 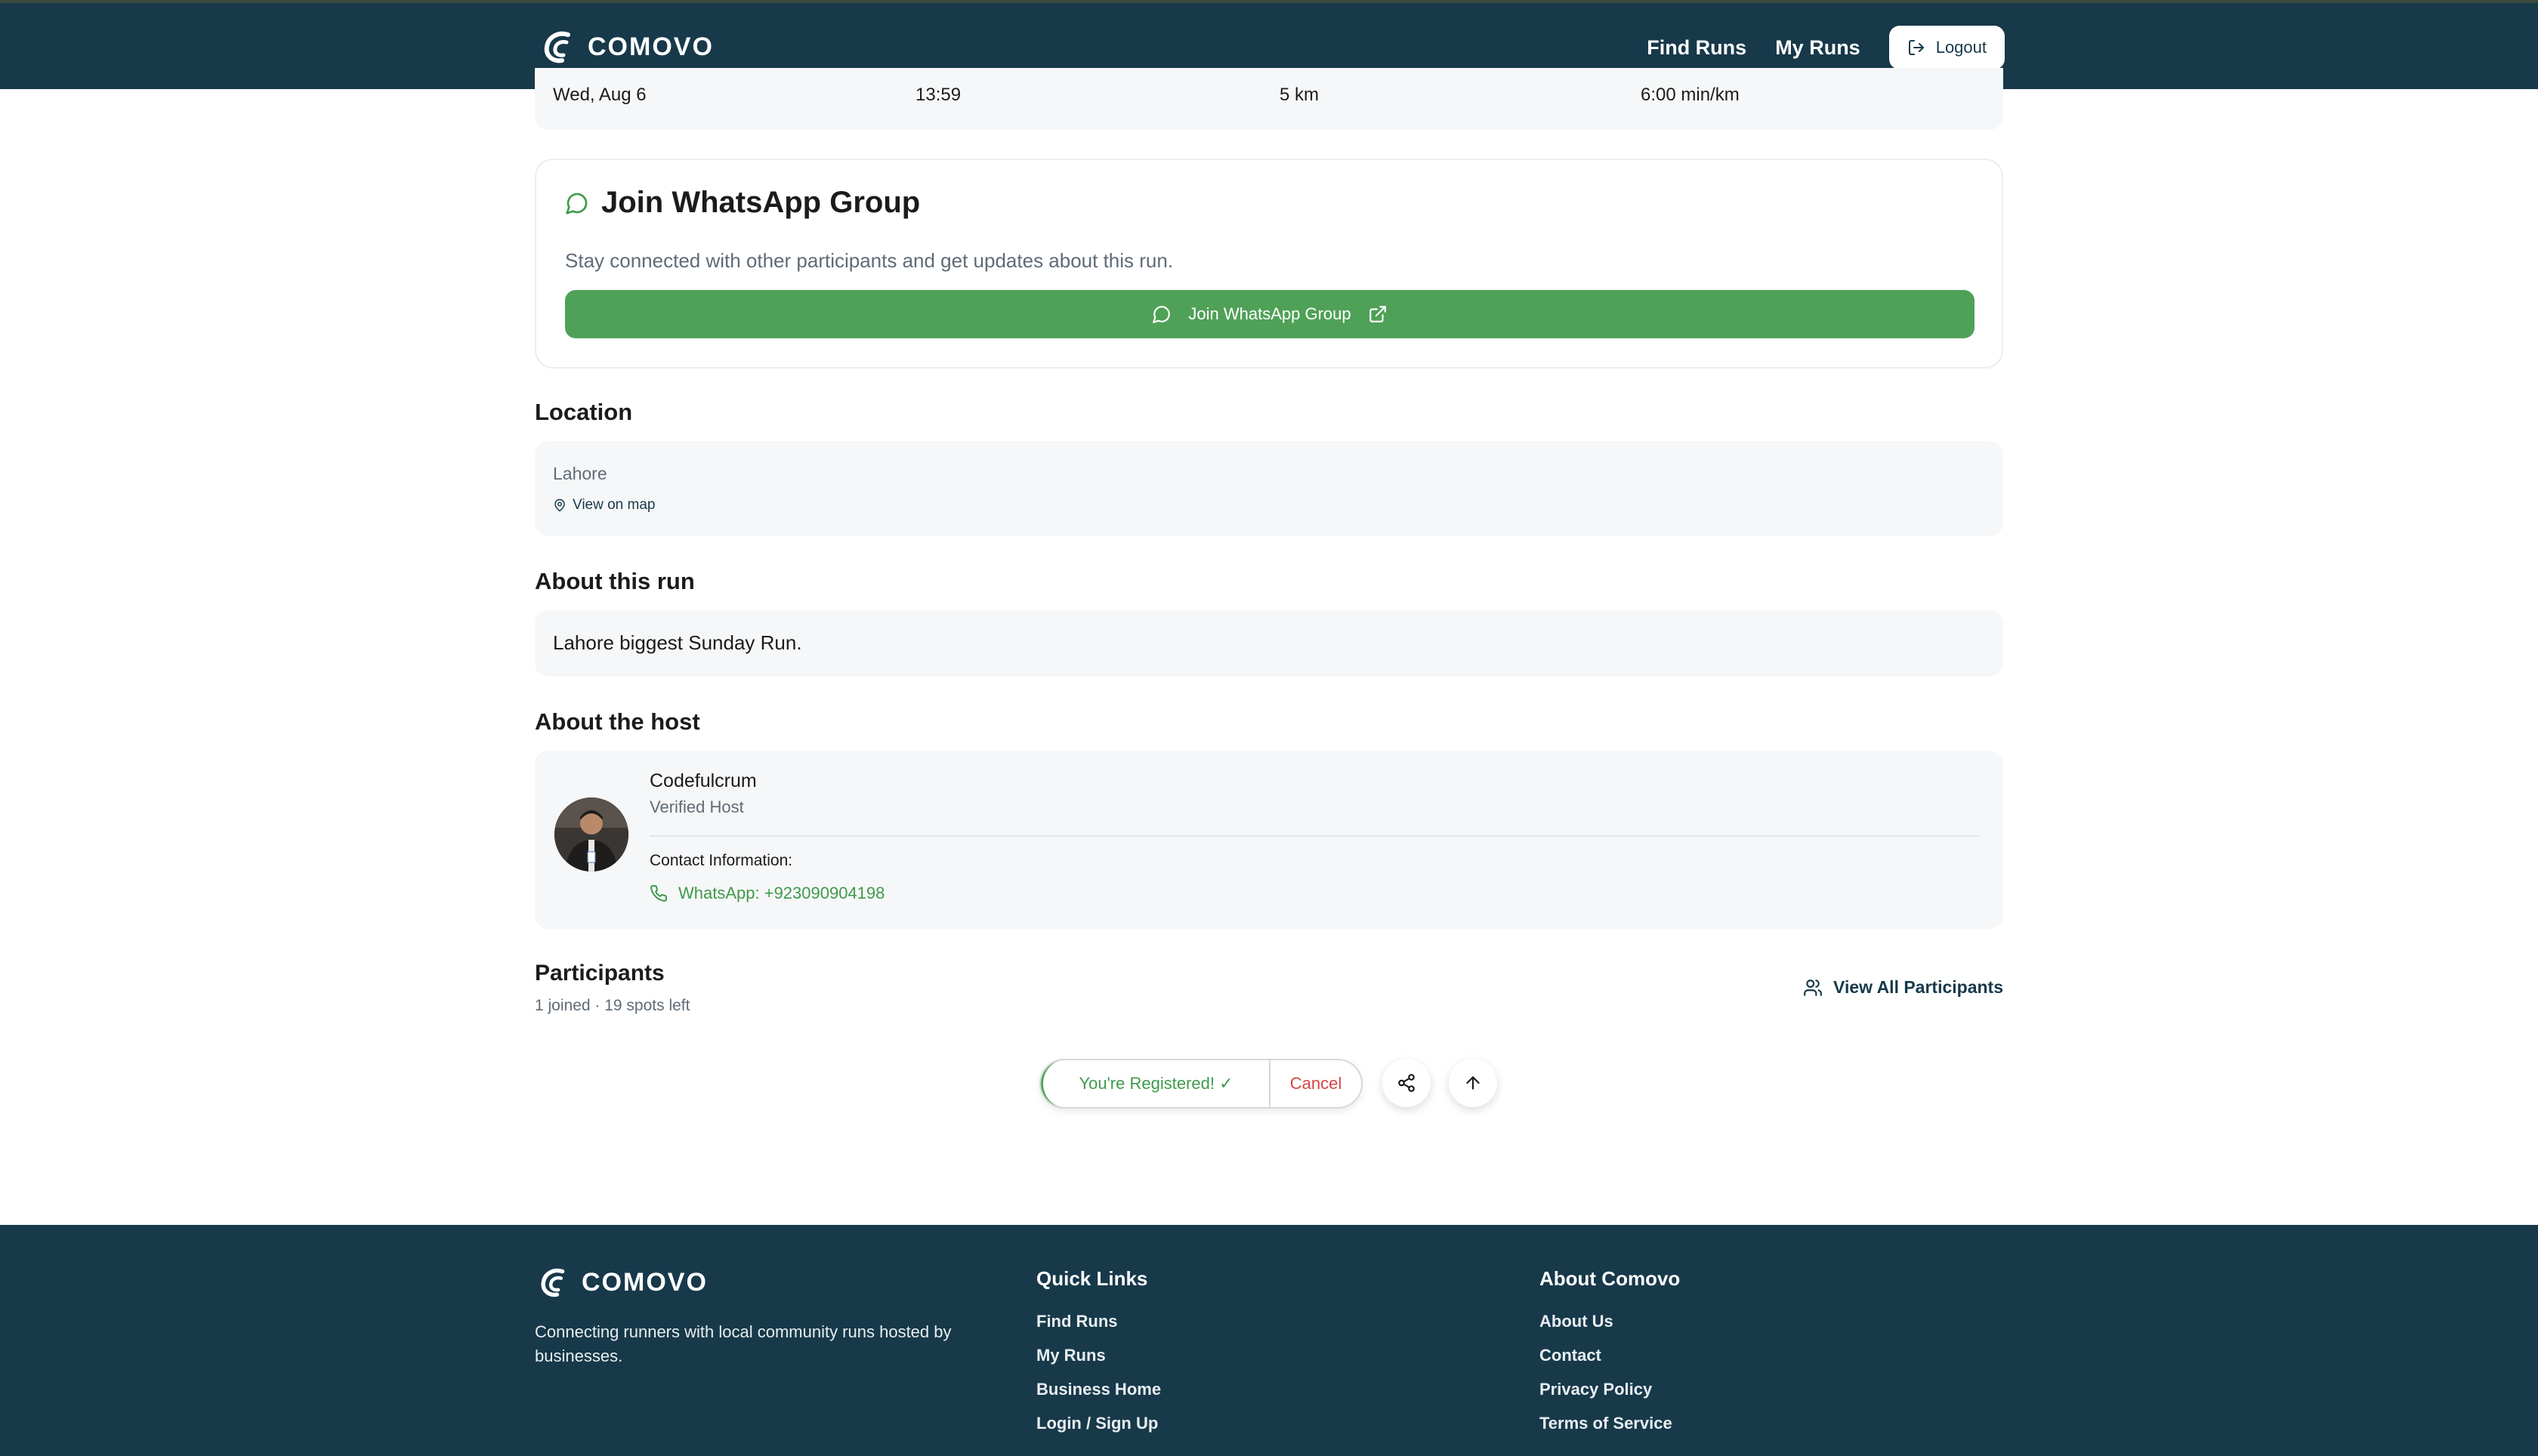 I want to click on registration-action-group: You're Registered! ✓ Cancel, so click(x=1201, y=1084).